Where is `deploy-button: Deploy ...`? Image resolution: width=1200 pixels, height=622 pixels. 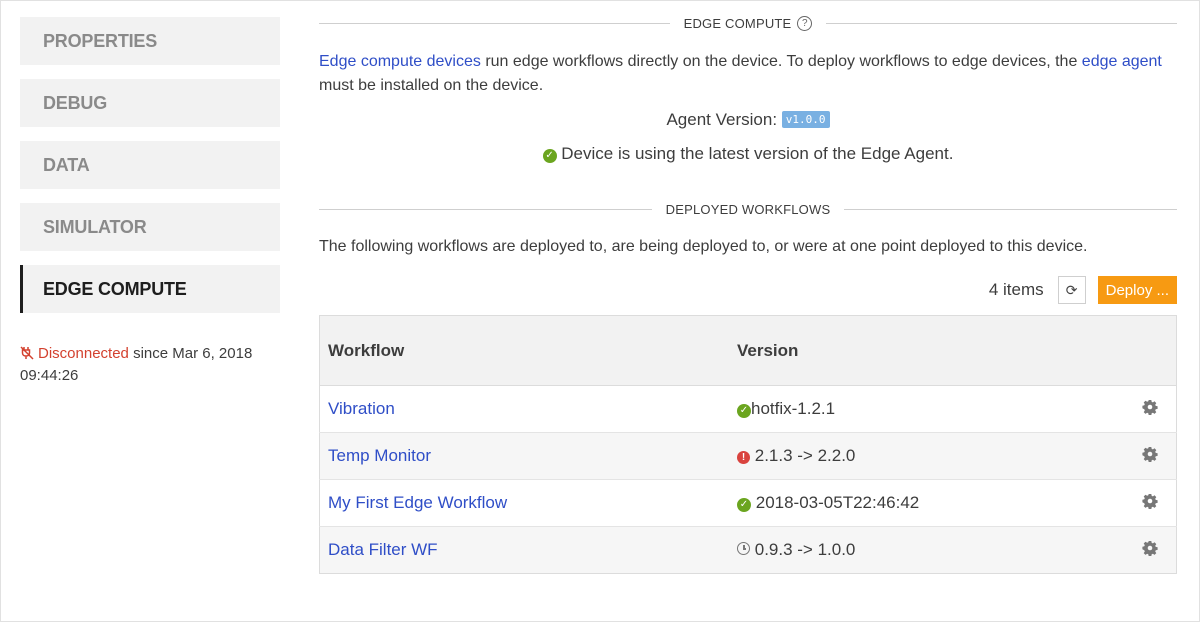 deploy-button: Deploy ... is located at coordinates (1137, 290).